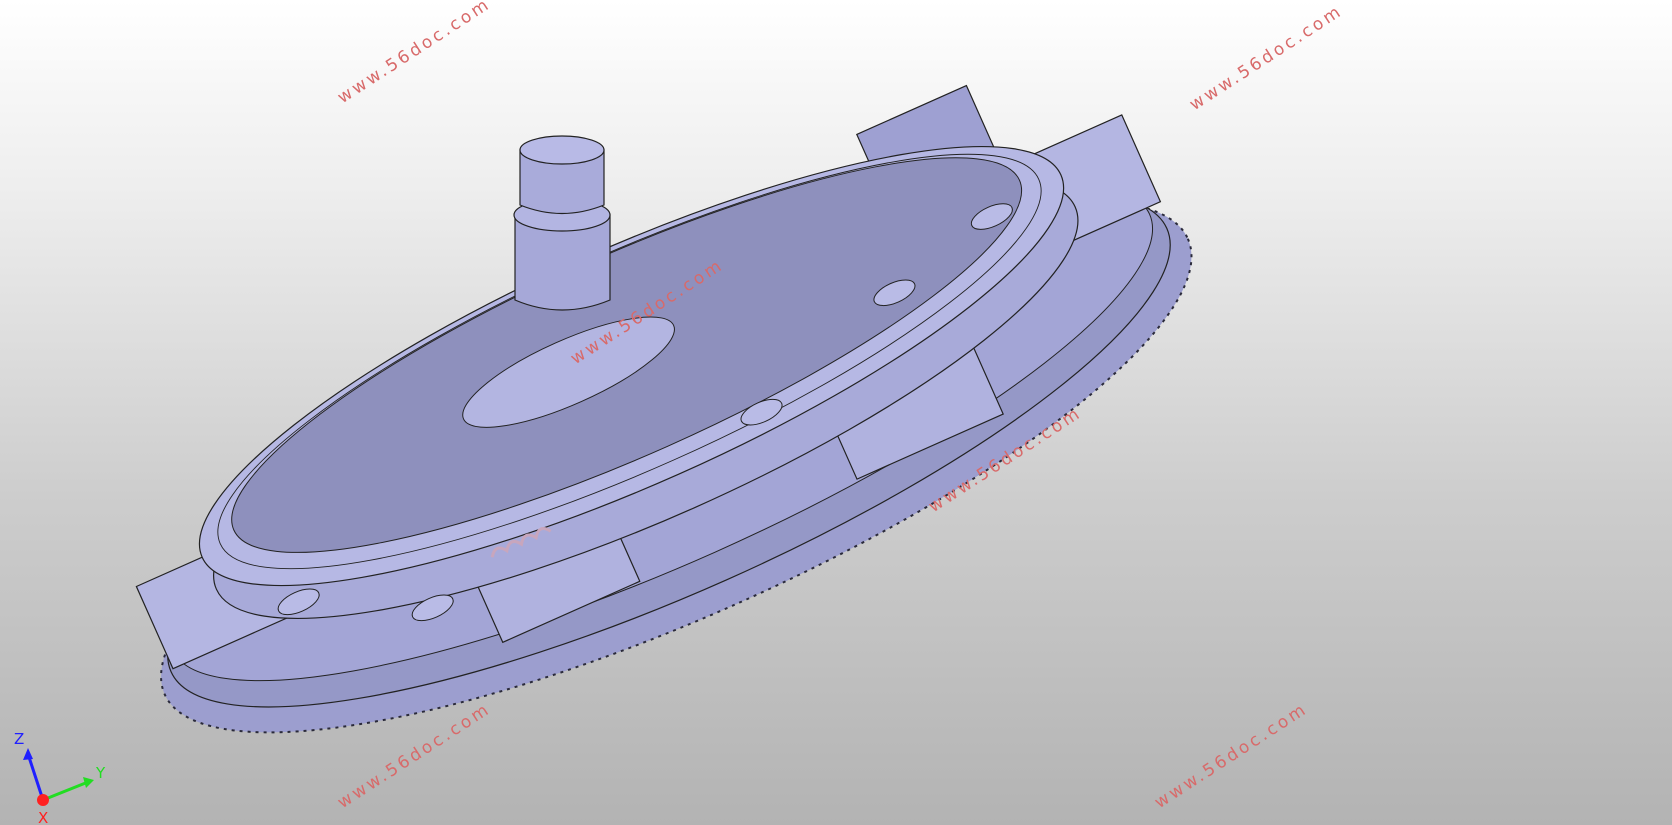 This screenshot has height=825, width=1672. What do you see at coordinates (65, 791) in the screenshot?
I see `y-axis-line` at bounding box center [65, 791].